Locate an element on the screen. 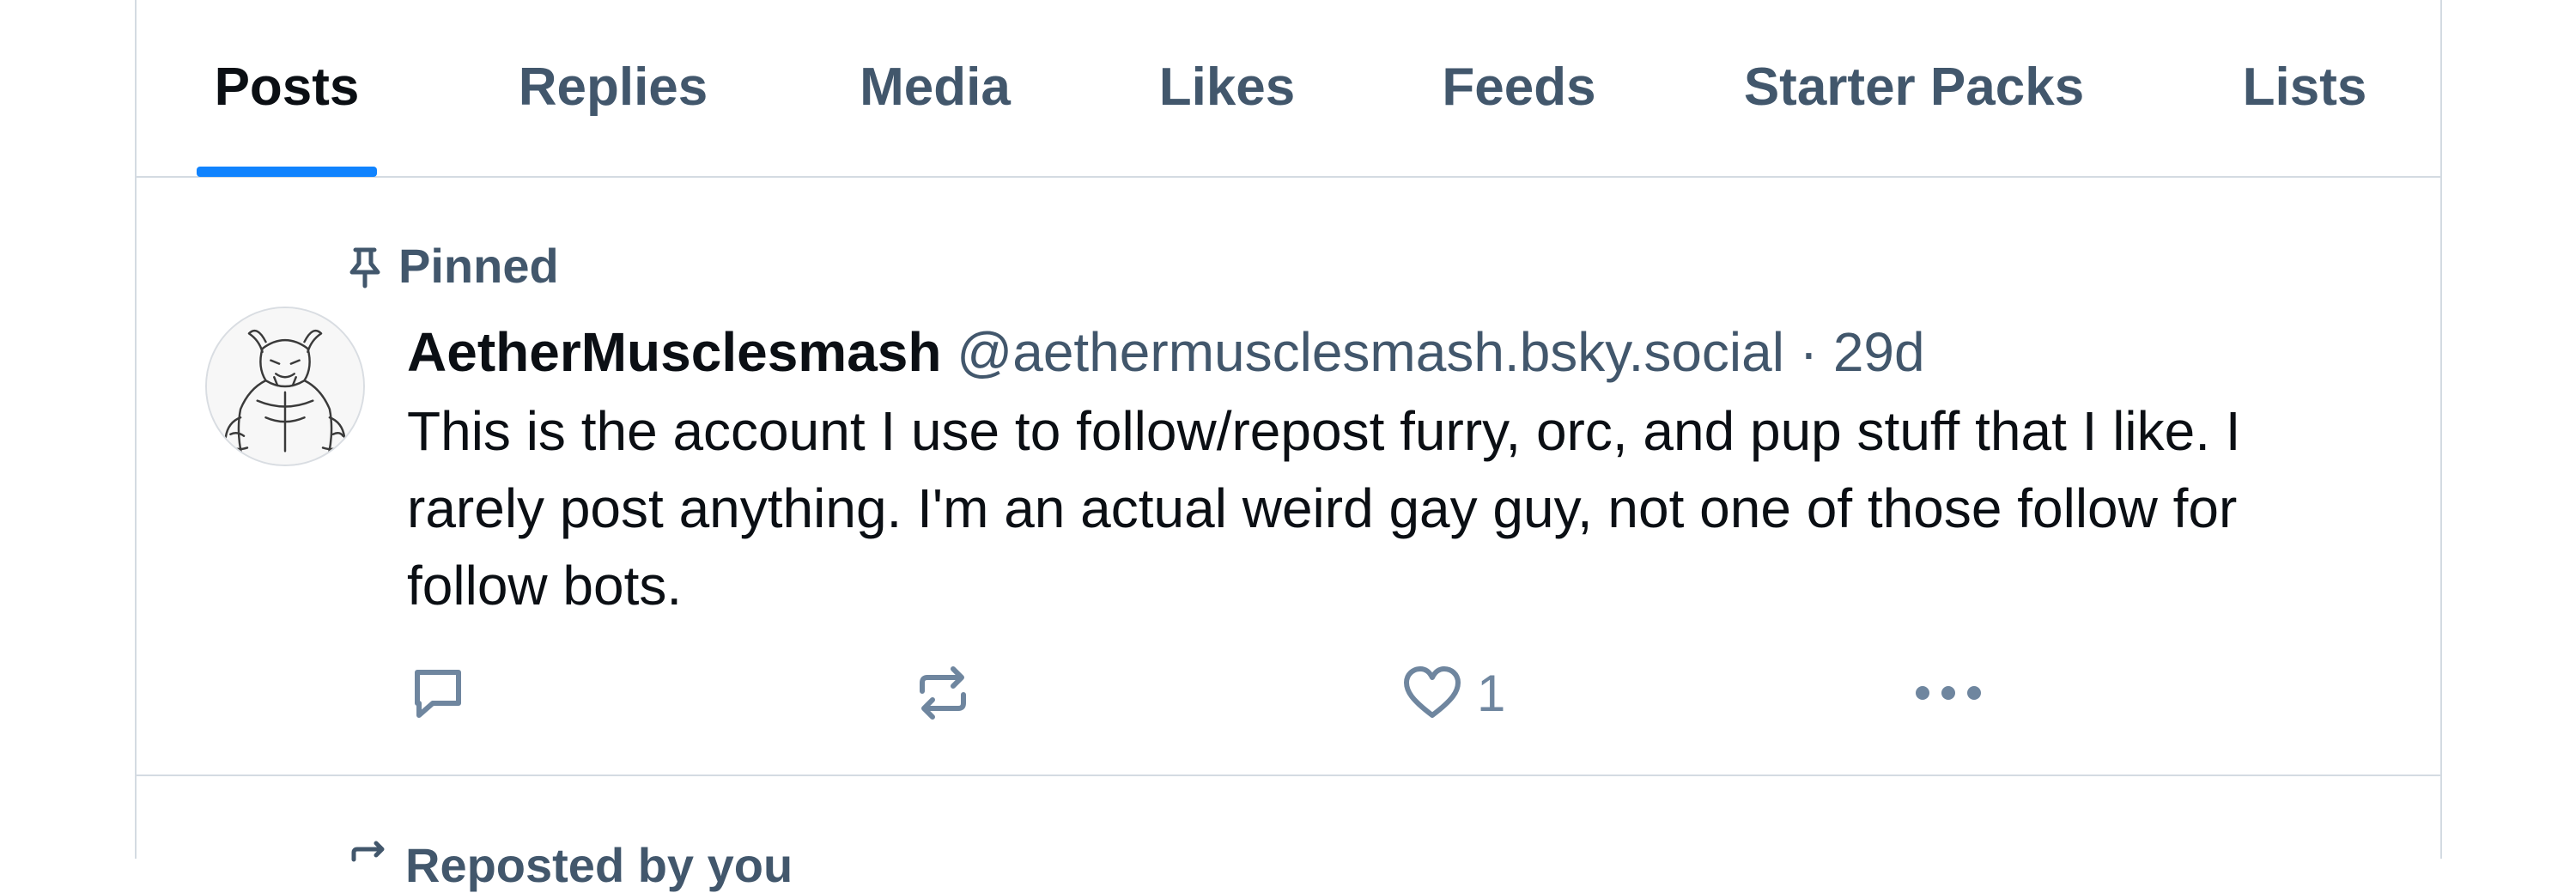  reply-bubble-icon is located at coordinates (438, 693).